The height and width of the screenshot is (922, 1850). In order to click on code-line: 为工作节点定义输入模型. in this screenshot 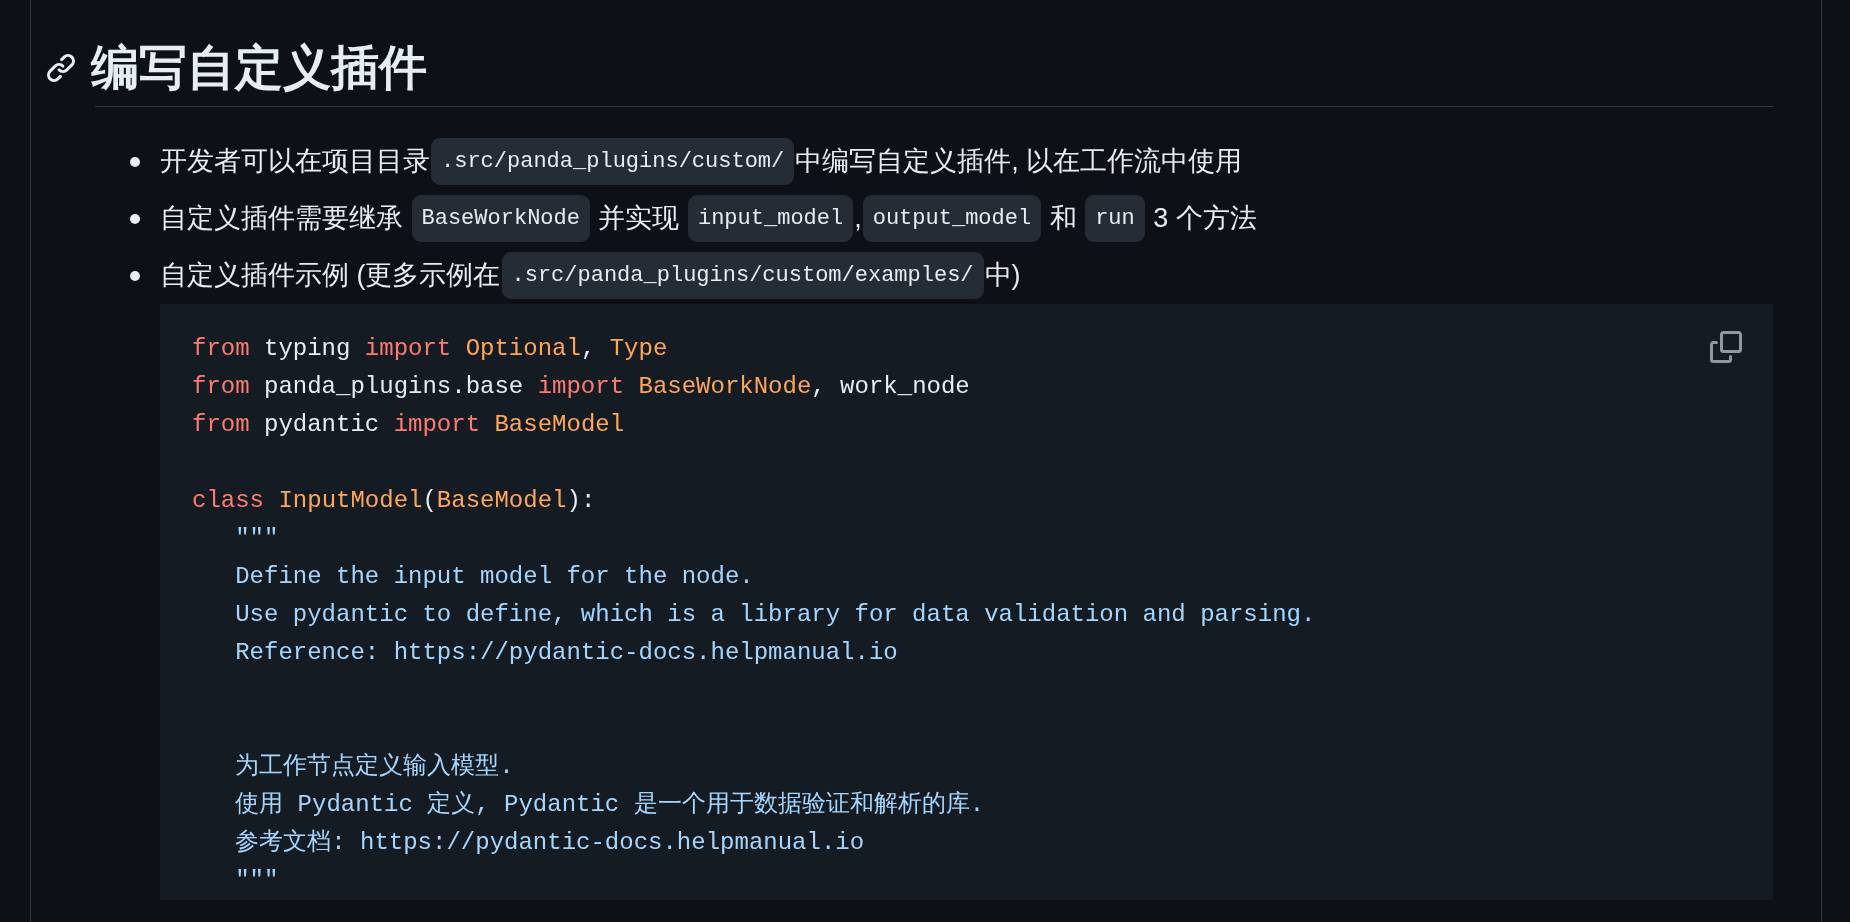, I will do `click(374, 767)`.